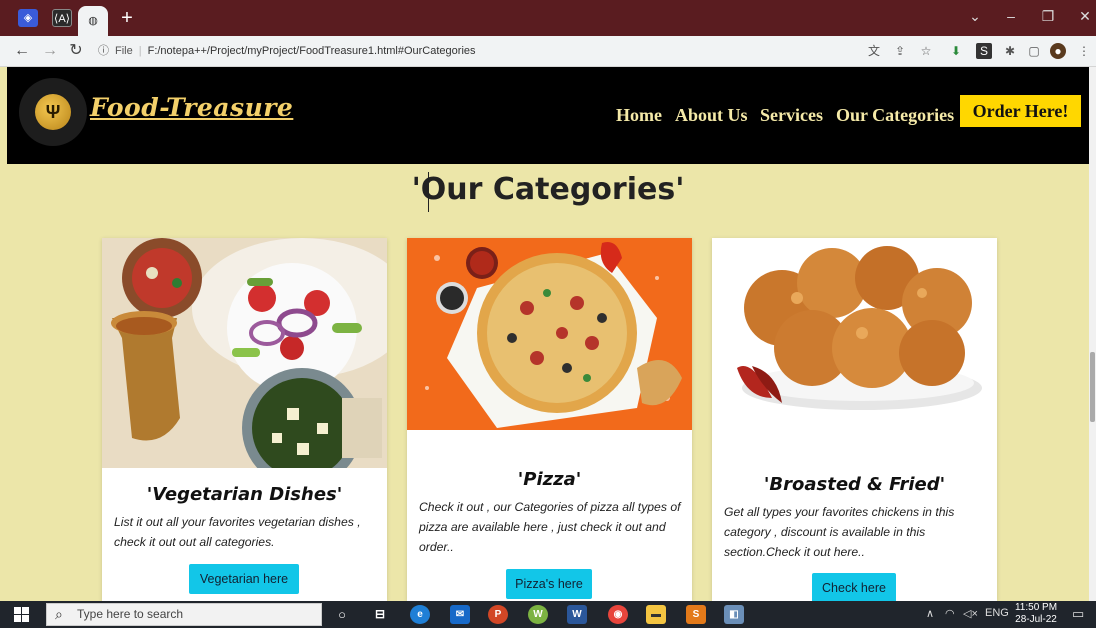 The width and height of the screenshot is (1096, 628). Describe the element at coordinates (1036, 619) in the screenshot. I see `clock-date: 28-Jul-22` at that location.